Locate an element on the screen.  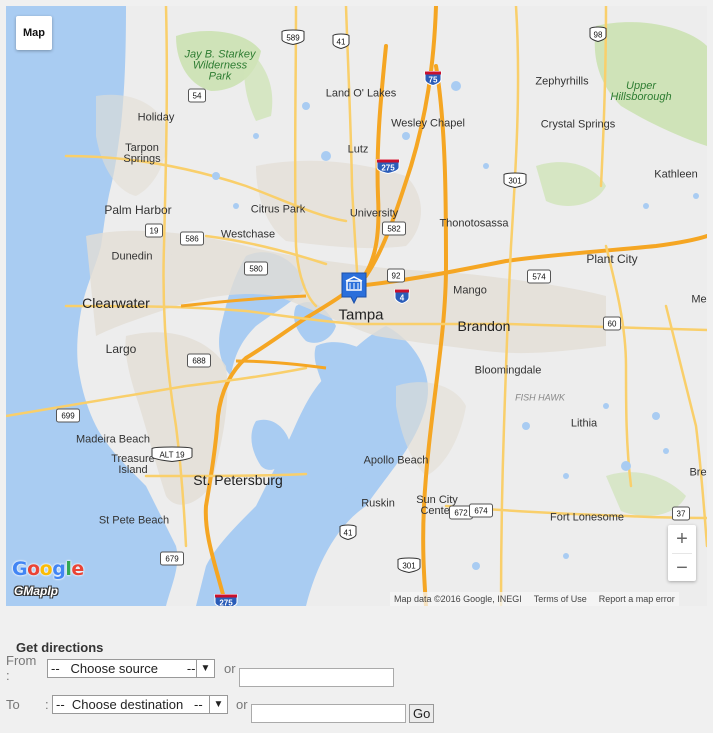
us-route-shield-icon: 589 is located at coordinates (293, 39).